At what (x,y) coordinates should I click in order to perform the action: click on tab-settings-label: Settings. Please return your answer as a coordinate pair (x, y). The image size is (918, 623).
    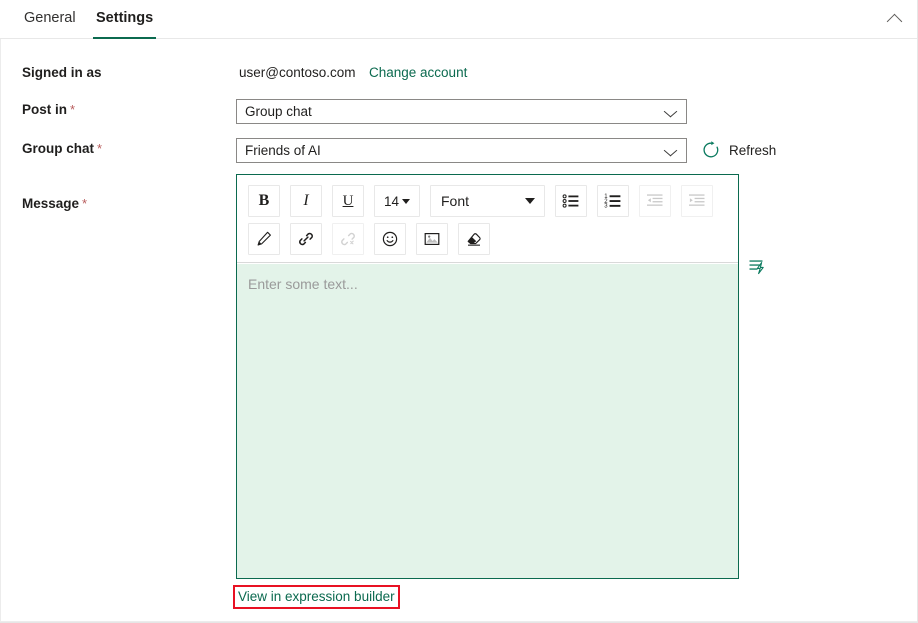
    Looking at the image, I should click on (125, 18).